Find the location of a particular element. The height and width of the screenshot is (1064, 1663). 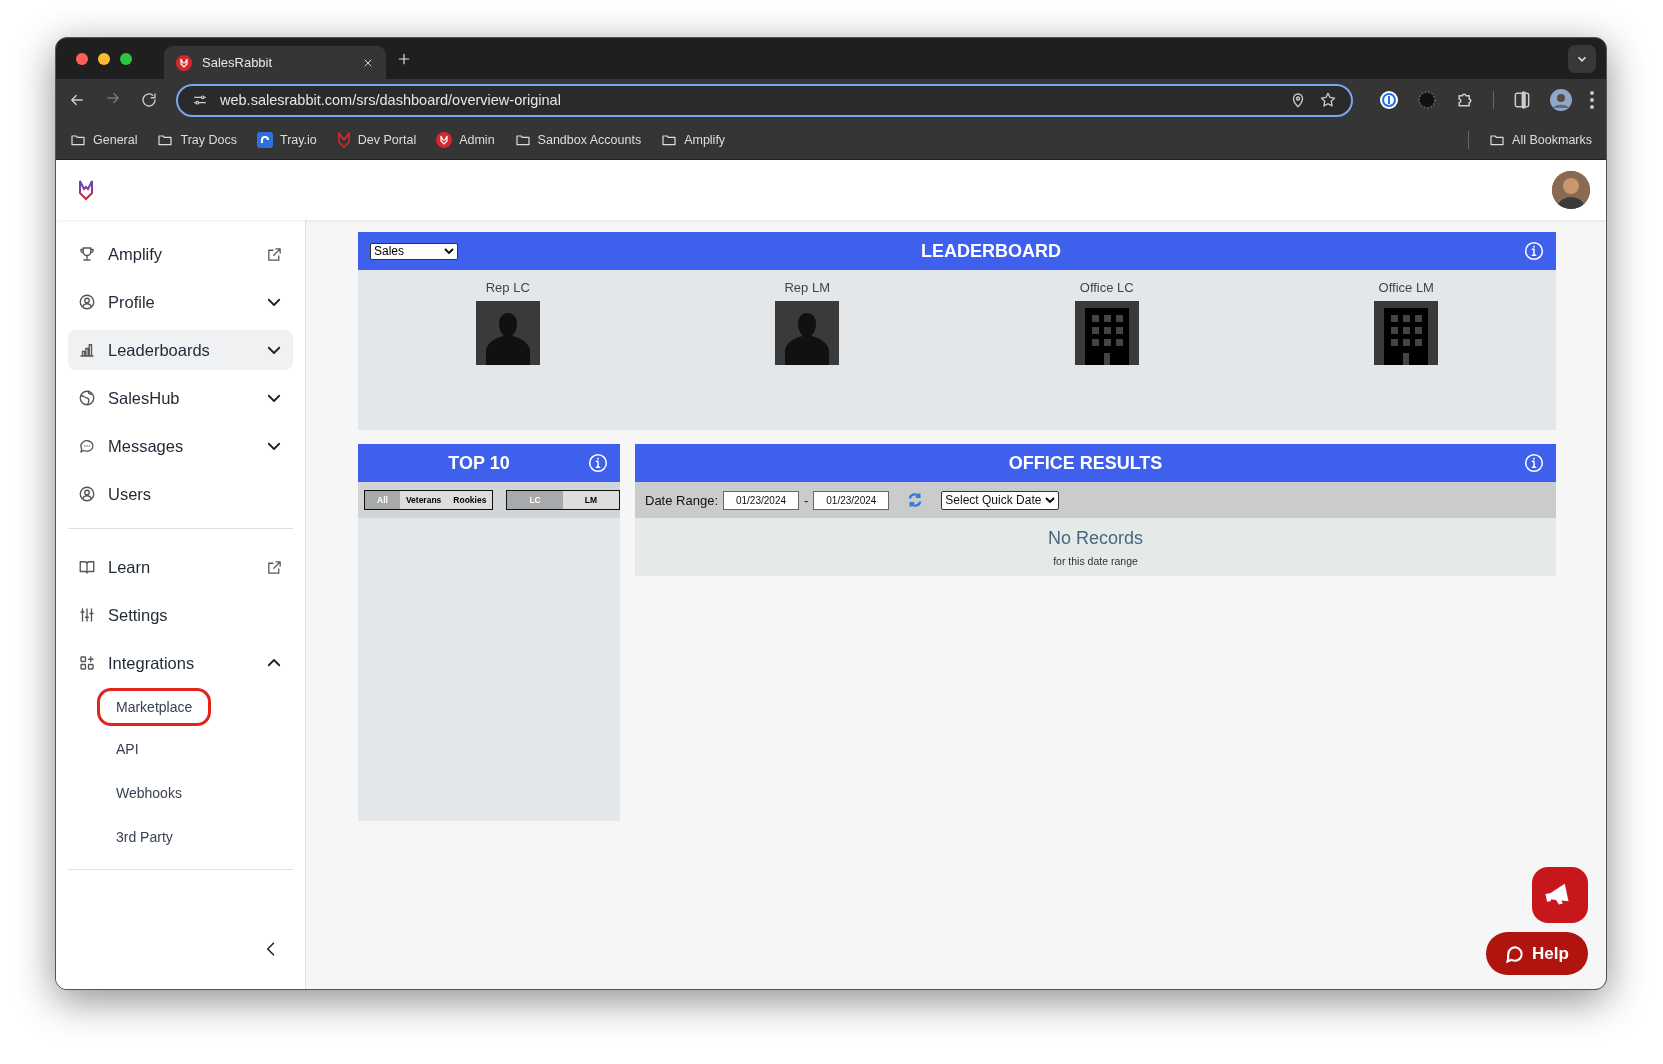

start-date-field: 01/23/2024 is located at coordinates (761, 500).